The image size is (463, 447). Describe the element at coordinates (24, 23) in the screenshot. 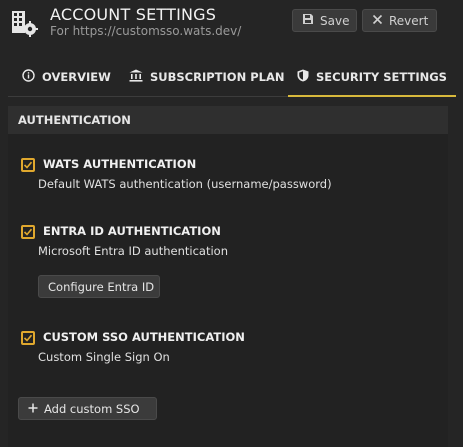

I see `building-gear-icon` at that location.